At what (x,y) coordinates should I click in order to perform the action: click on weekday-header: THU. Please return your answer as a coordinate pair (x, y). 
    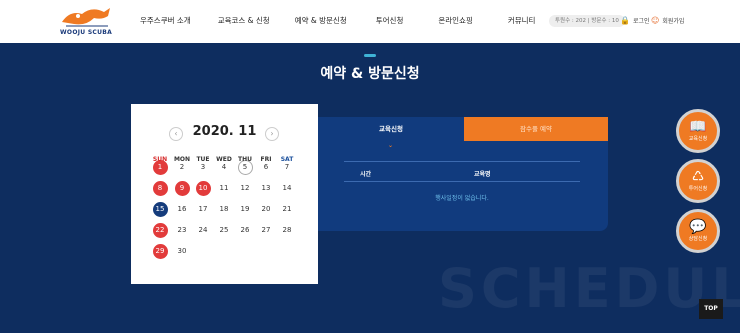
    Looking at the image, I should click on (245, 159).